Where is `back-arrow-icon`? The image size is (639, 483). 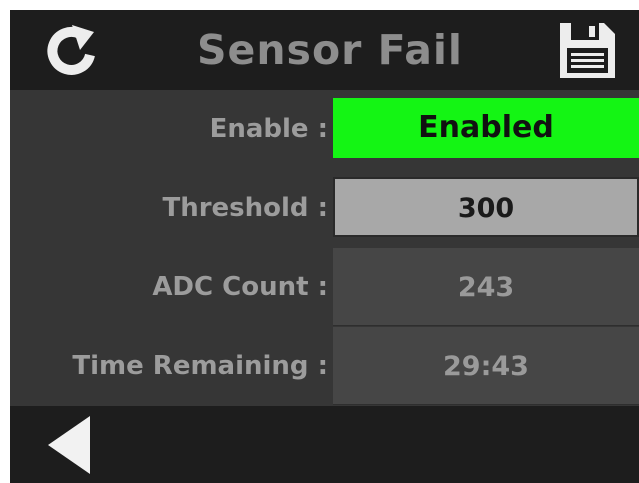 back-arrow-icon is located at coordinates (69, 445).